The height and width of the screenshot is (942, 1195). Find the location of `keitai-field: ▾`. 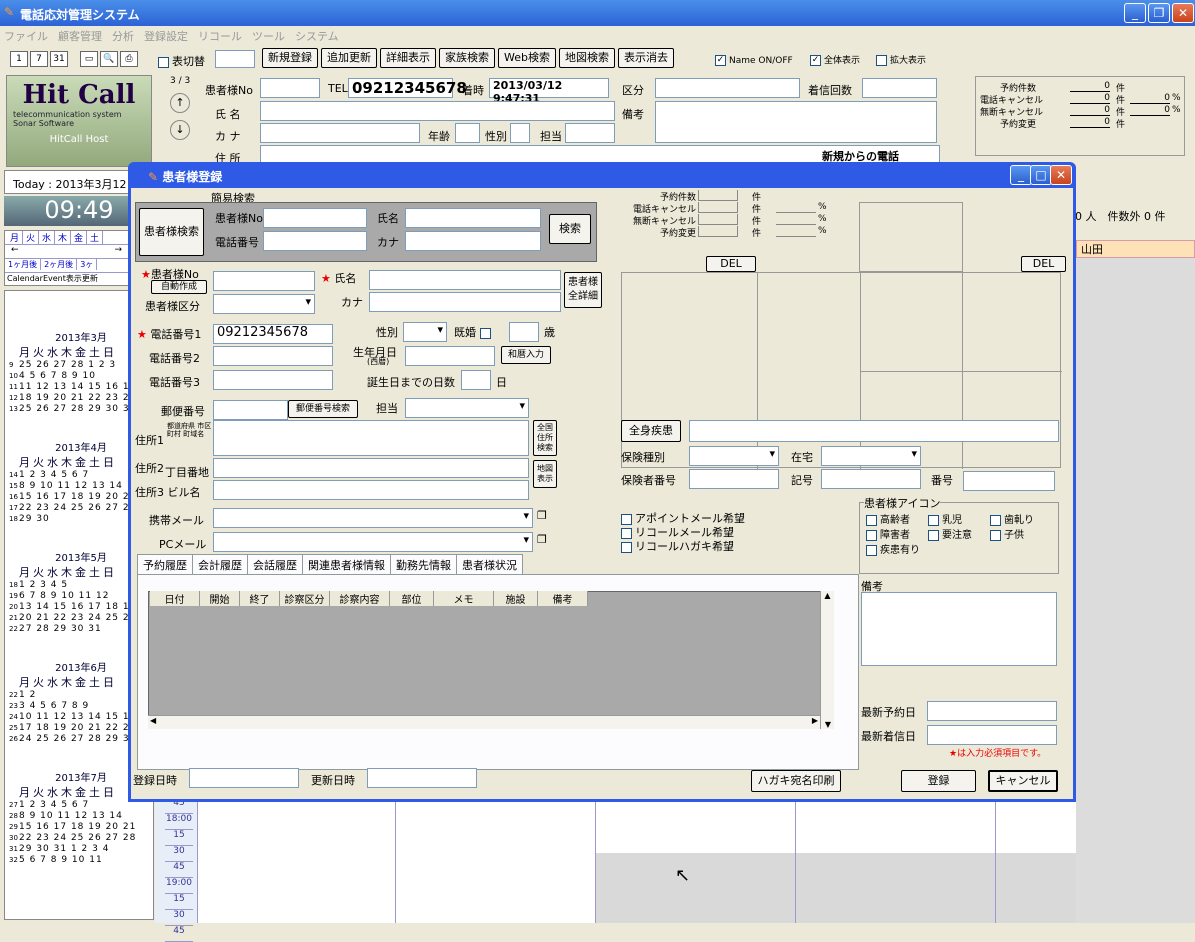

keitai-field: ▾ is located at coordinates (373, 518).